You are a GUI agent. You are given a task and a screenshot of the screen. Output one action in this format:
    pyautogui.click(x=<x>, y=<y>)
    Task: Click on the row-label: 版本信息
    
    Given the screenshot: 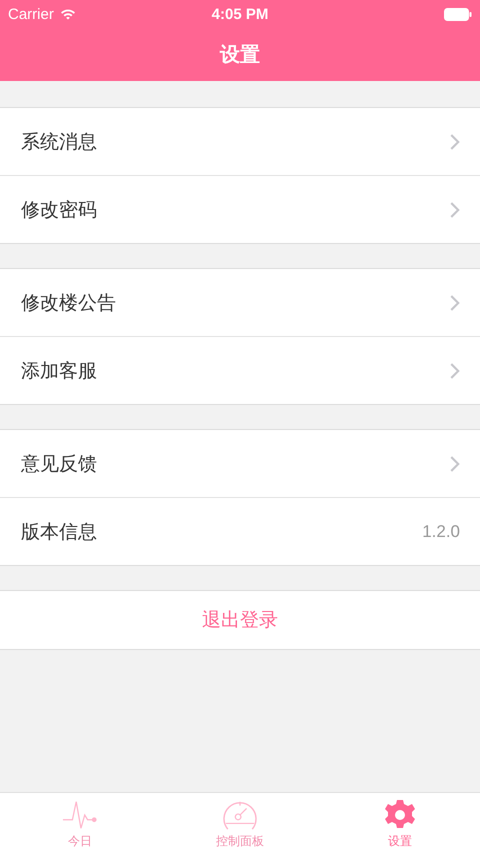 What is the action you would take?
    pyautogui.click(x=59, y=532)
    